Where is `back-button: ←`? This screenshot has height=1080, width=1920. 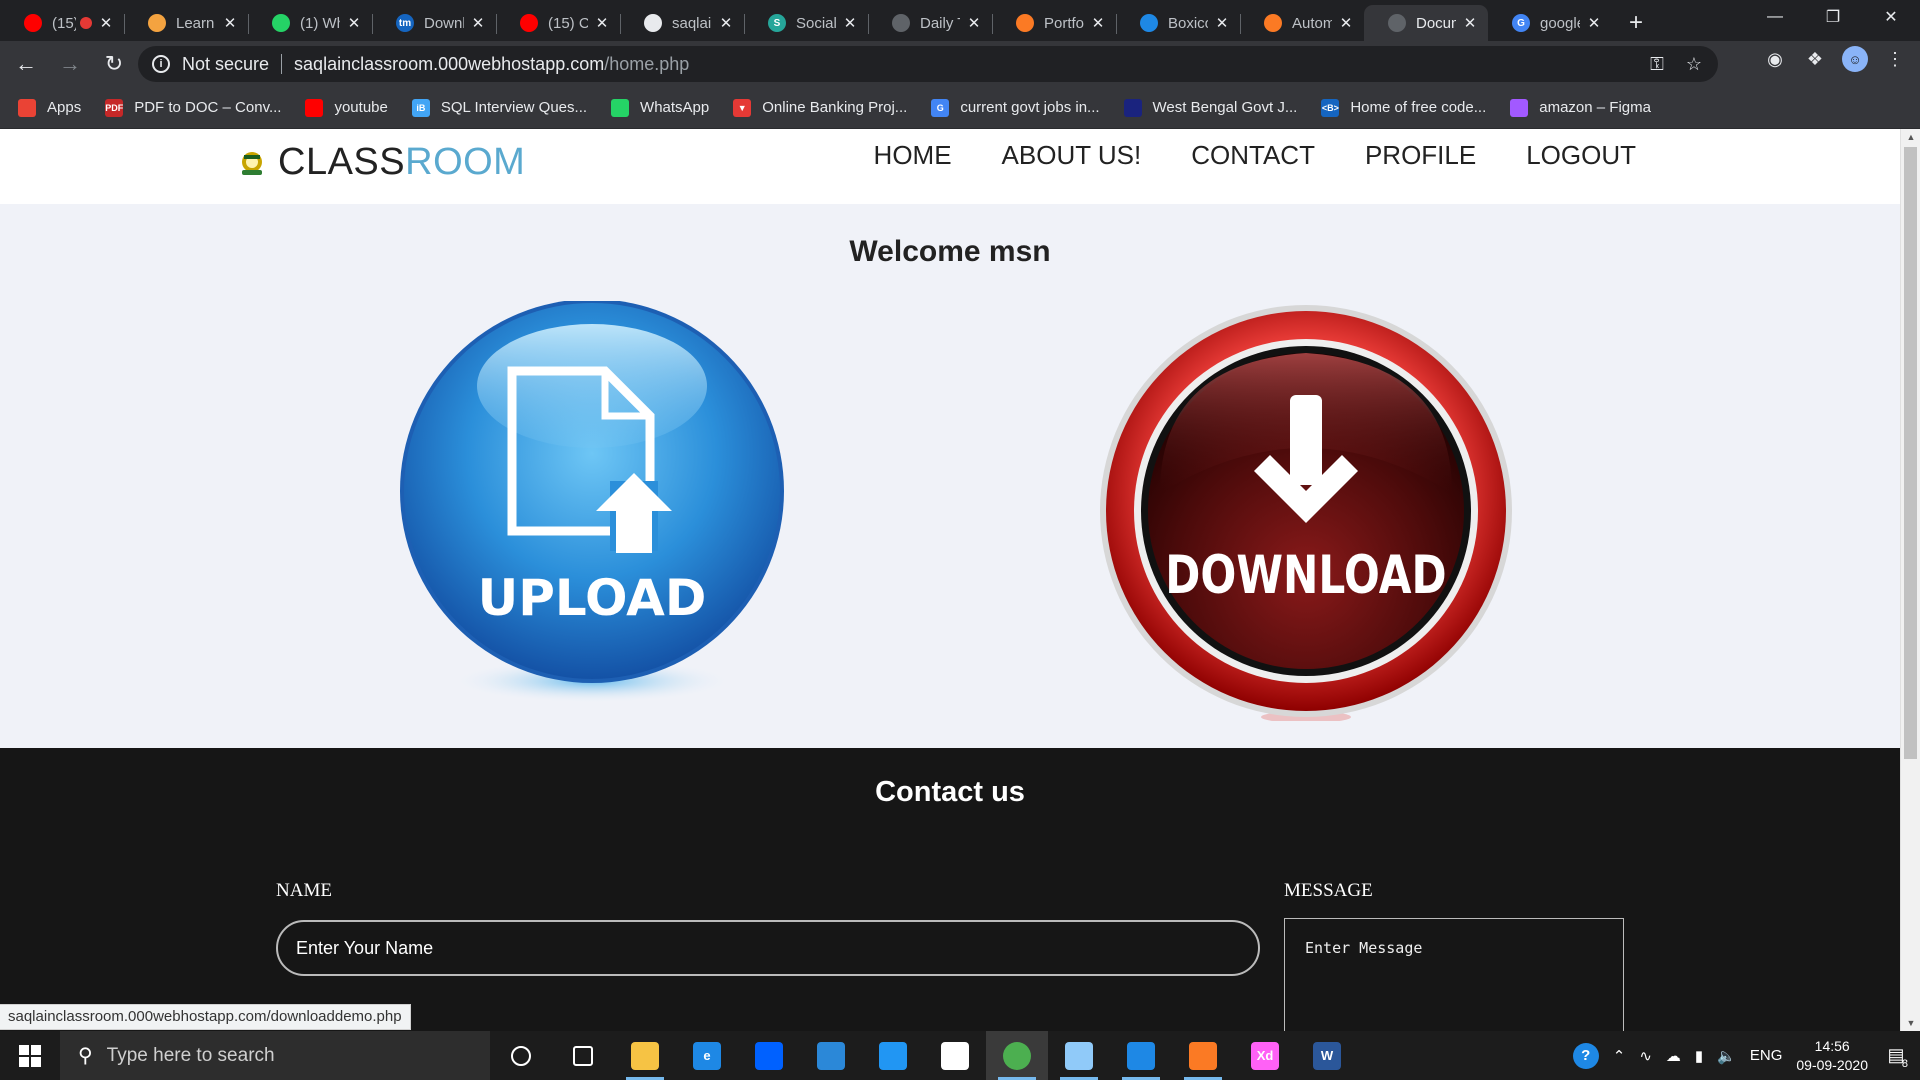 back-button: ← is located at coordinates (26, 64).